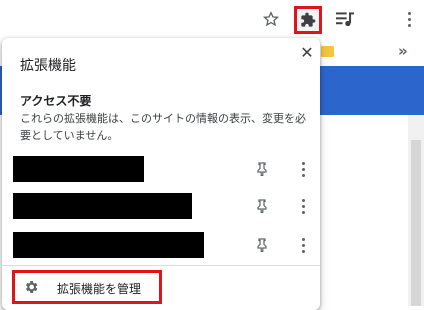 This screenshot has width=424, height=310. What do you see at coordinates (403, 51) in the screenshot?
I see `bookmarks-overflow-chevron: »` at bounding box center [403, 51].